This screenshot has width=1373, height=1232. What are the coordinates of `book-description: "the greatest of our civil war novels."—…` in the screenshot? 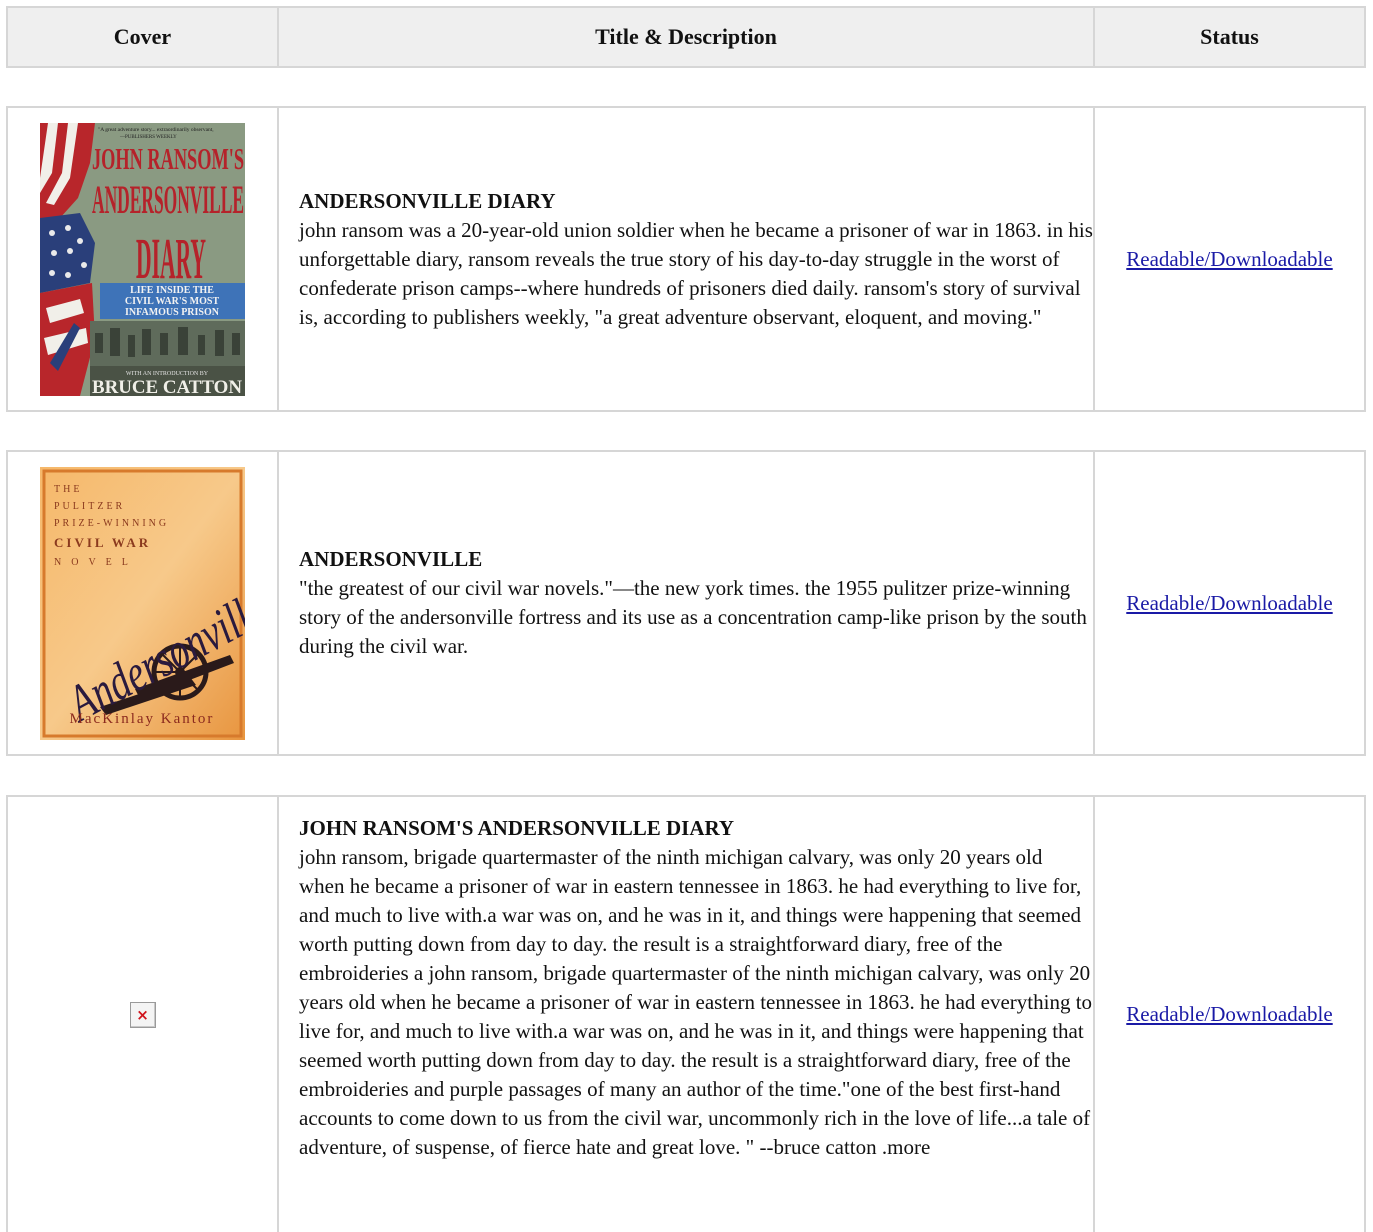 It's located at (693, 617).